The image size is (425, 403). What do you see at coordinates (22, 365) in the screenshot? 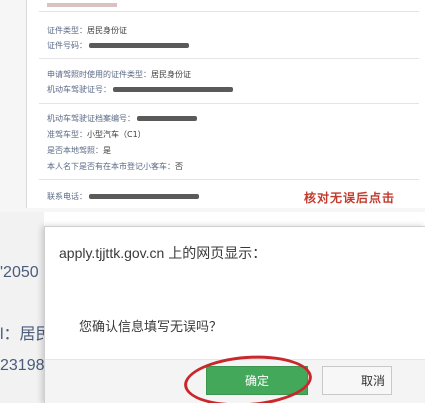
I see `background-text: 23198` at bounding box center [22, 365].